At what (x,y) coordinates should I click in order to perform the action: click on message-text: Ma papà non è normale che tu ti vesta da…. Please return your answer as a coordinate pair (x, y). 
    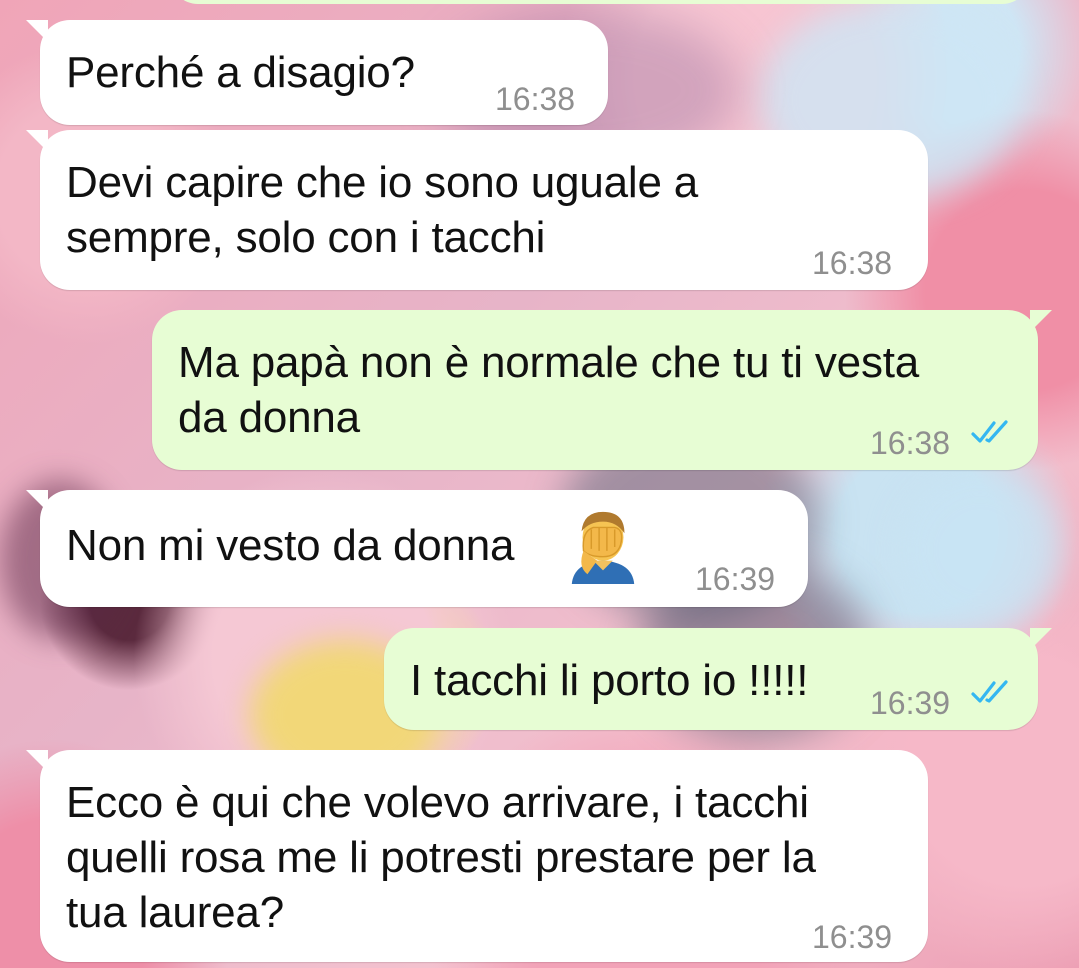
    Looking at the image, I should click on (549, 390).